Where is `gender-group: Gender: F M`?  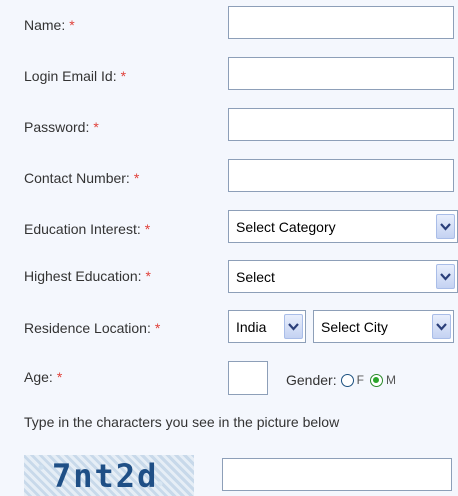 gender-group: Gender: F M is located at coordinates (344, 380).